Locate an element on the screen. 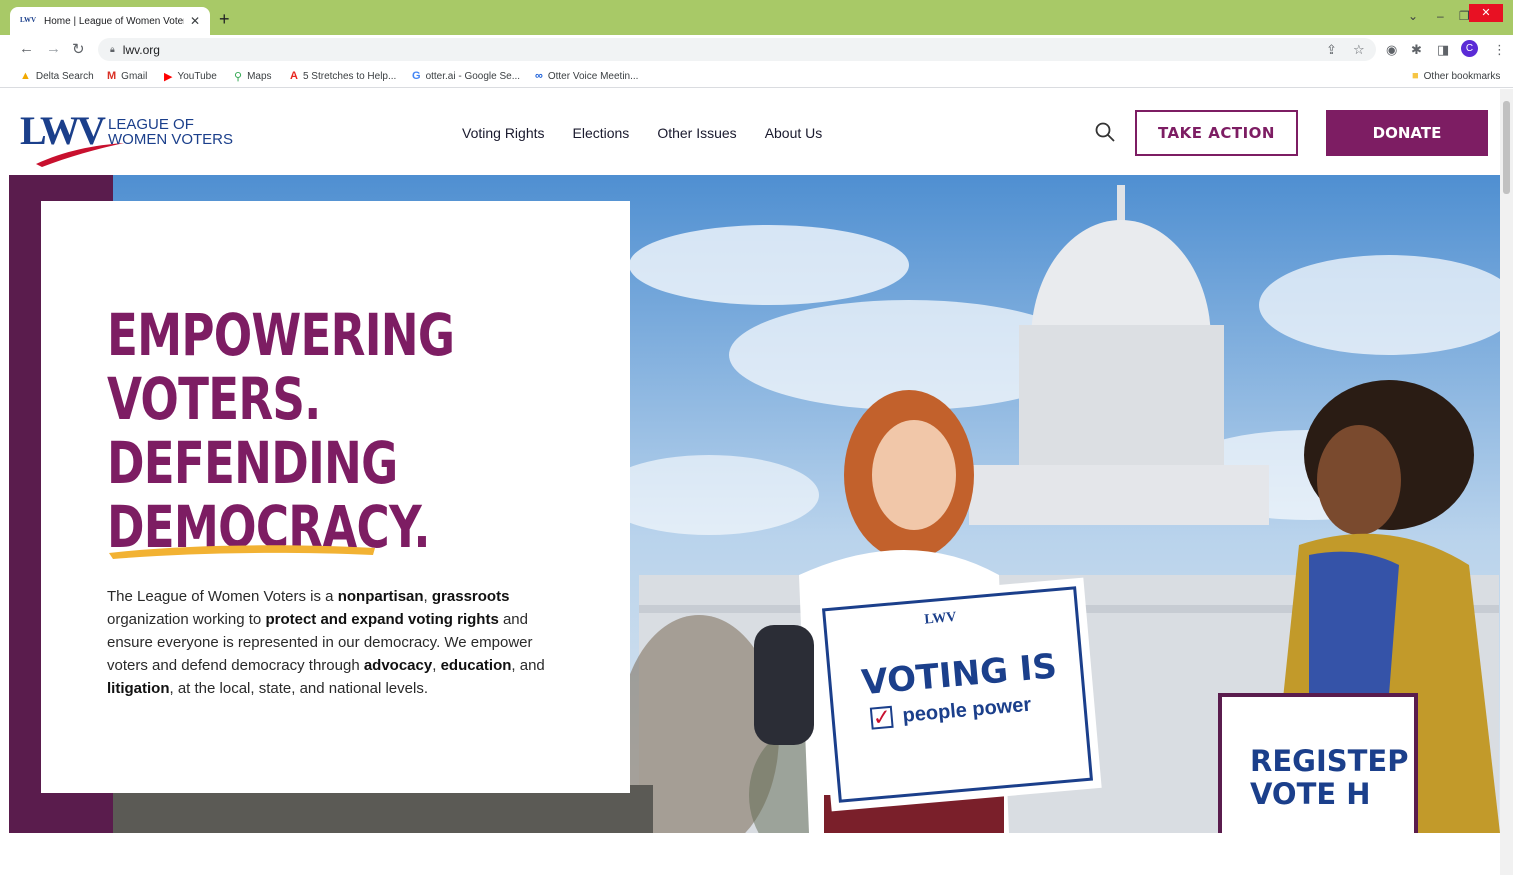 The width and height of the screenshot is (1513, 875). lwv-logo: LWV LEAGUE OF WOMEN VOTERS is located at coordinates (130, 138).